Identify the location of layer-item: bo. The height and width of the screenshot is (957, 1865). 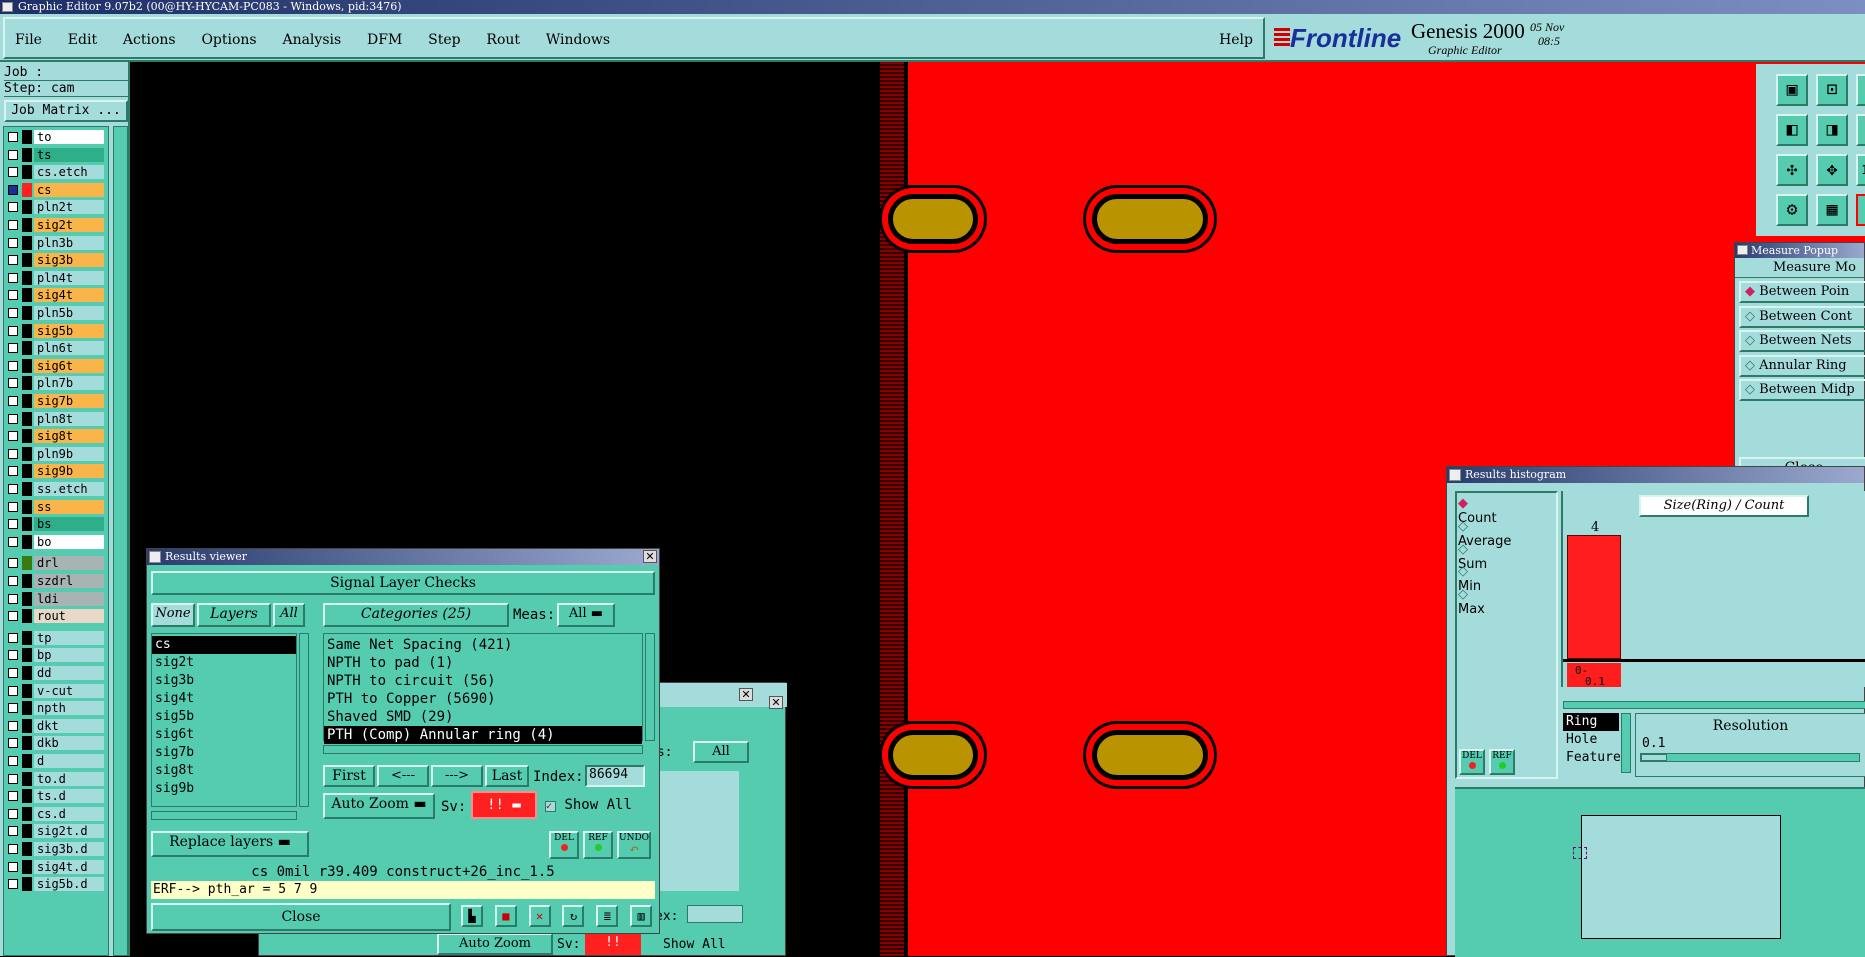
(55, 541).